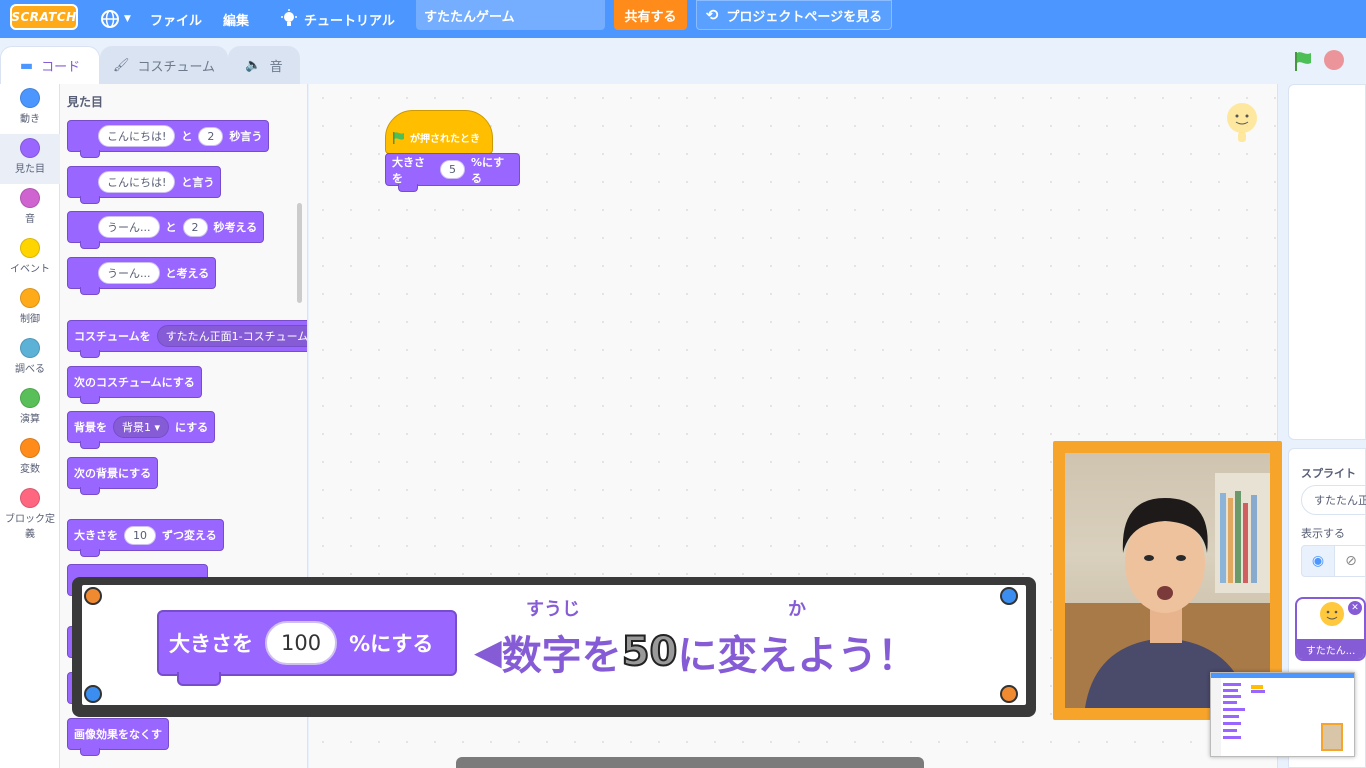 The width and height of the screenshot is (1366, 768). Describe the element at coordinates (553, 609) in the screenshot. I see `ruby-number: すうじ` at that location.